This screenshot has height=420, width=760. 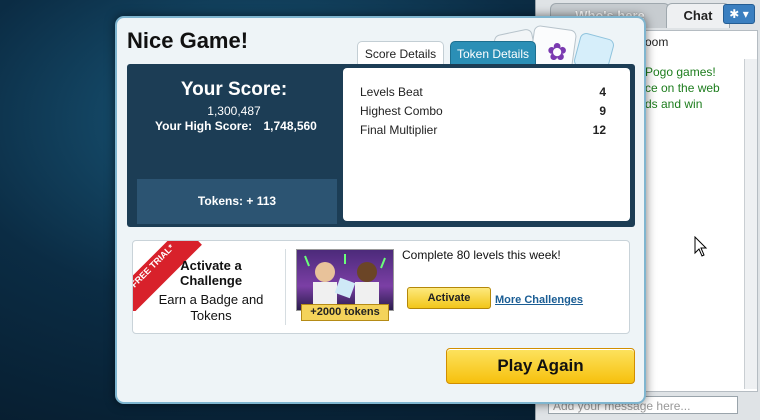 What do you see at coordinates (481, 255) in the screenshot?
I see `challenge-description: Complete 80 levels this week!` at bounding box center [481, 255].